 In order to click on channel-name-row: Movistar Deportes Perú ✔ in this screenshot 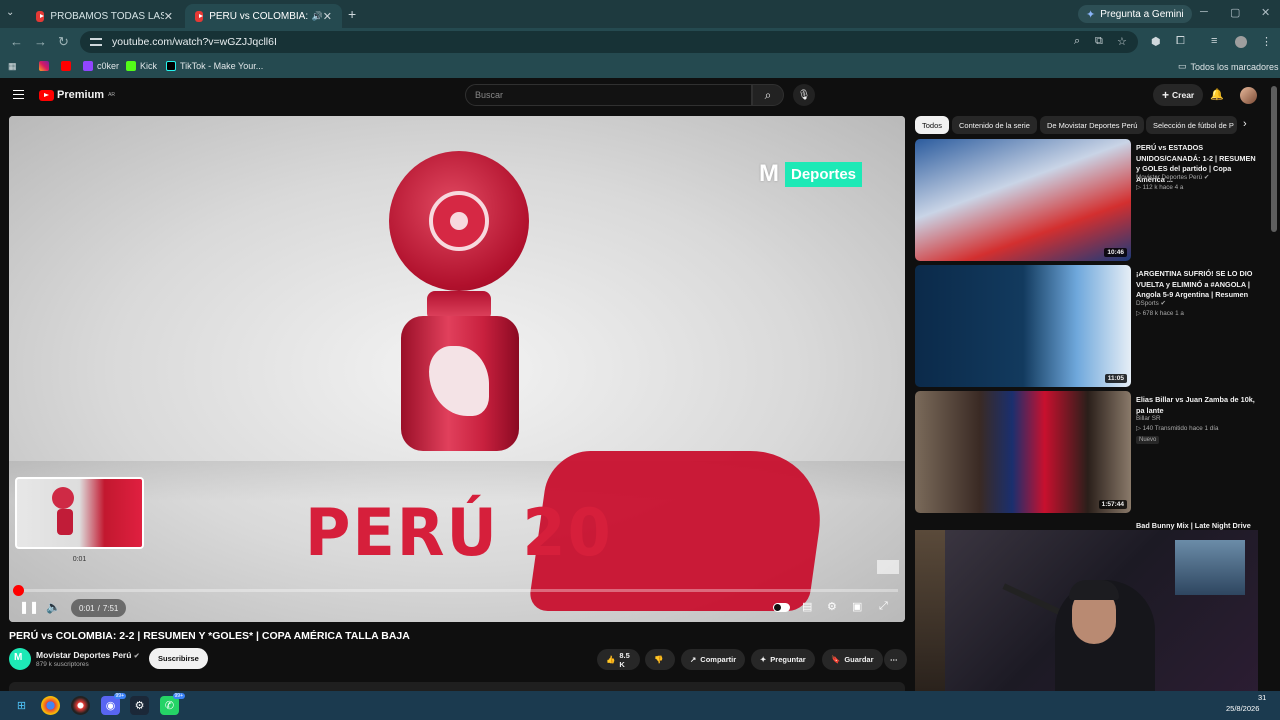, I will do `click(88, 655)`.